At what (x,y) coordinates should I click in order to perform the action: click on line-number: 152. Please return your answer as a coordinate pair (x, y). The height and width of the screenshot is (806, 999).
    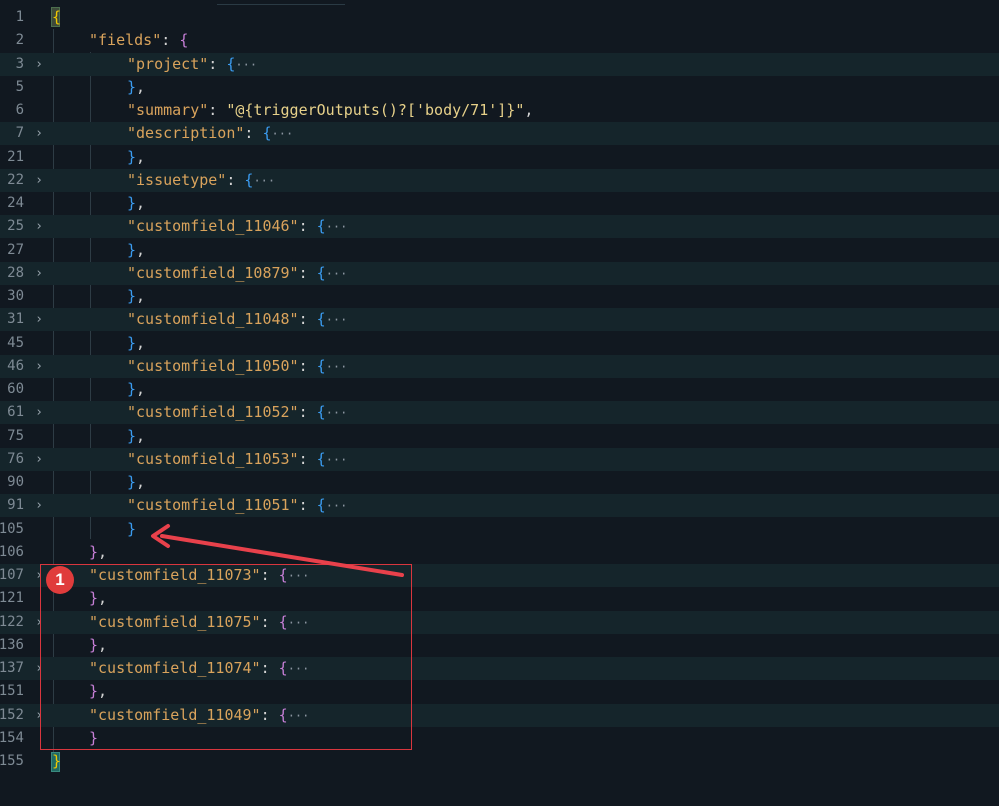
    Looking at the image, I should click on (12, 714).